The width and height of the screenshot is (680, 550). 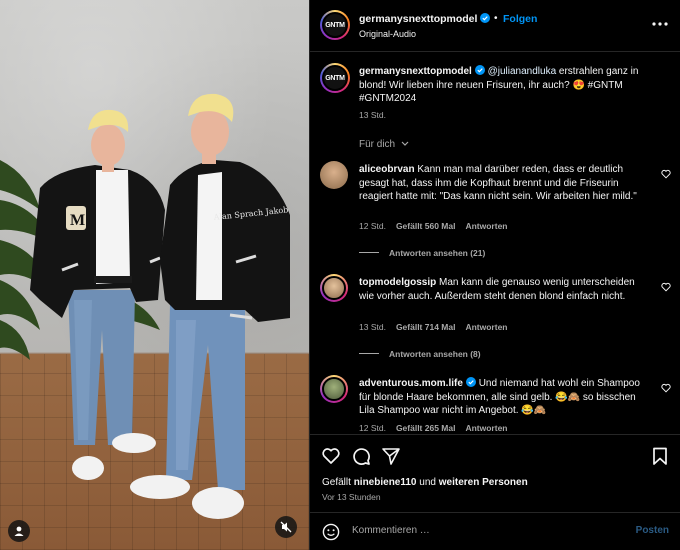 I want to click on user-tag-icon, so click(x=19, y=531).